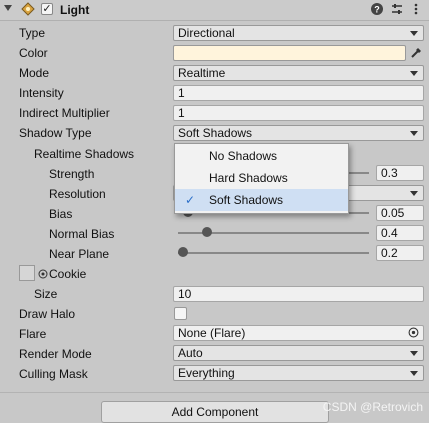 This screenshot has height=423, width=429. What do you see at coordinates (206, 373) in the screenshot?
I see `culling-mask-value: Everything` at bounding box center [206, 373].